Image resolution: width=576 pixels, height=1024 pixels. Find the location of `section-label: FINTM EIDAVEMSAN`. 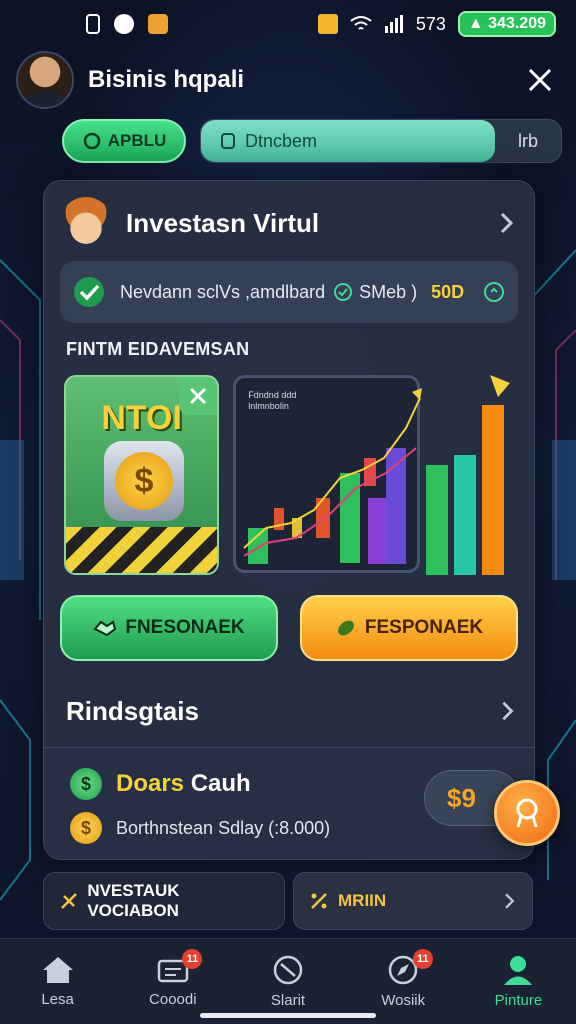

section-label: FINTM EIDAVEMSAN is located at coordinates (158, 349).